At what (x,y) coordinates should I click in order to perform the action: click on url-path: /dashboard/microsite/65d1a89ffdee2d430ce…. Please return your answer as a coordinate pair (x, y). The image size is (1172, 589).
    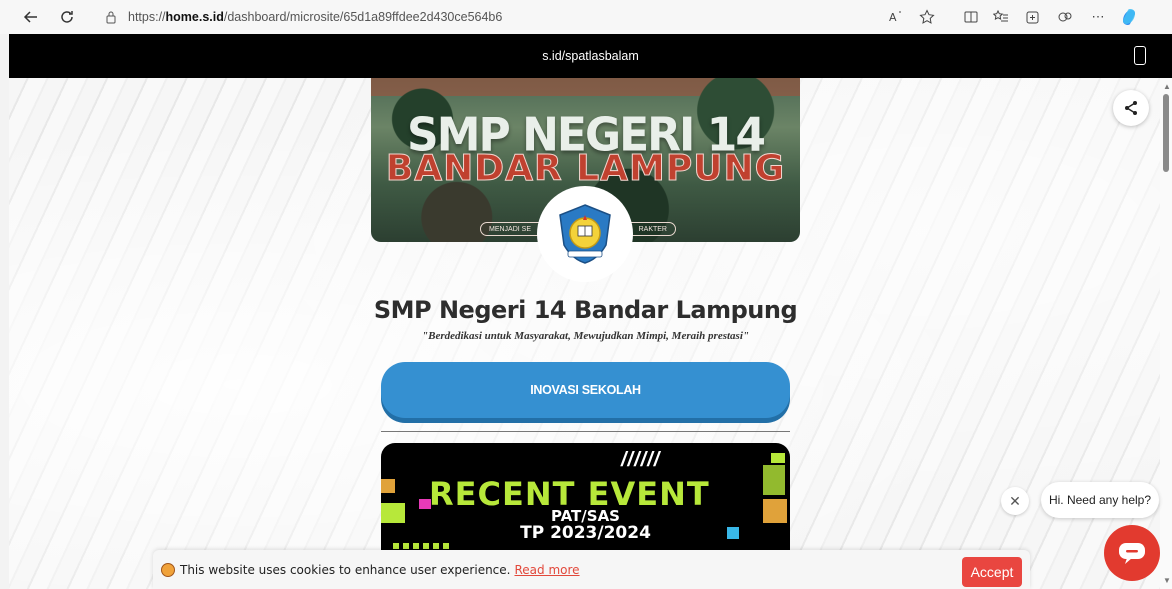
    Looking at the image, I should click on (363, 17).